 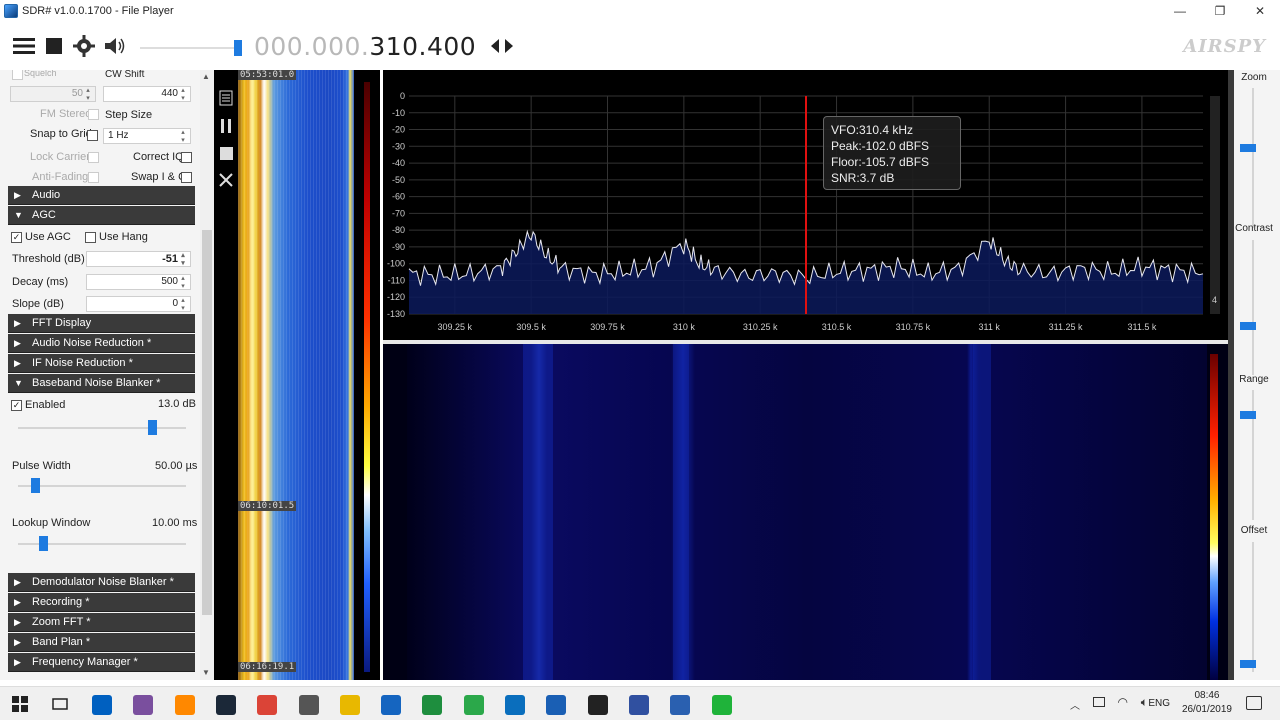 What do you see at coordinates (1248, 326) in the screenshot?
I see `contrast-slider-thumb` at bounding box center [1248, 326].